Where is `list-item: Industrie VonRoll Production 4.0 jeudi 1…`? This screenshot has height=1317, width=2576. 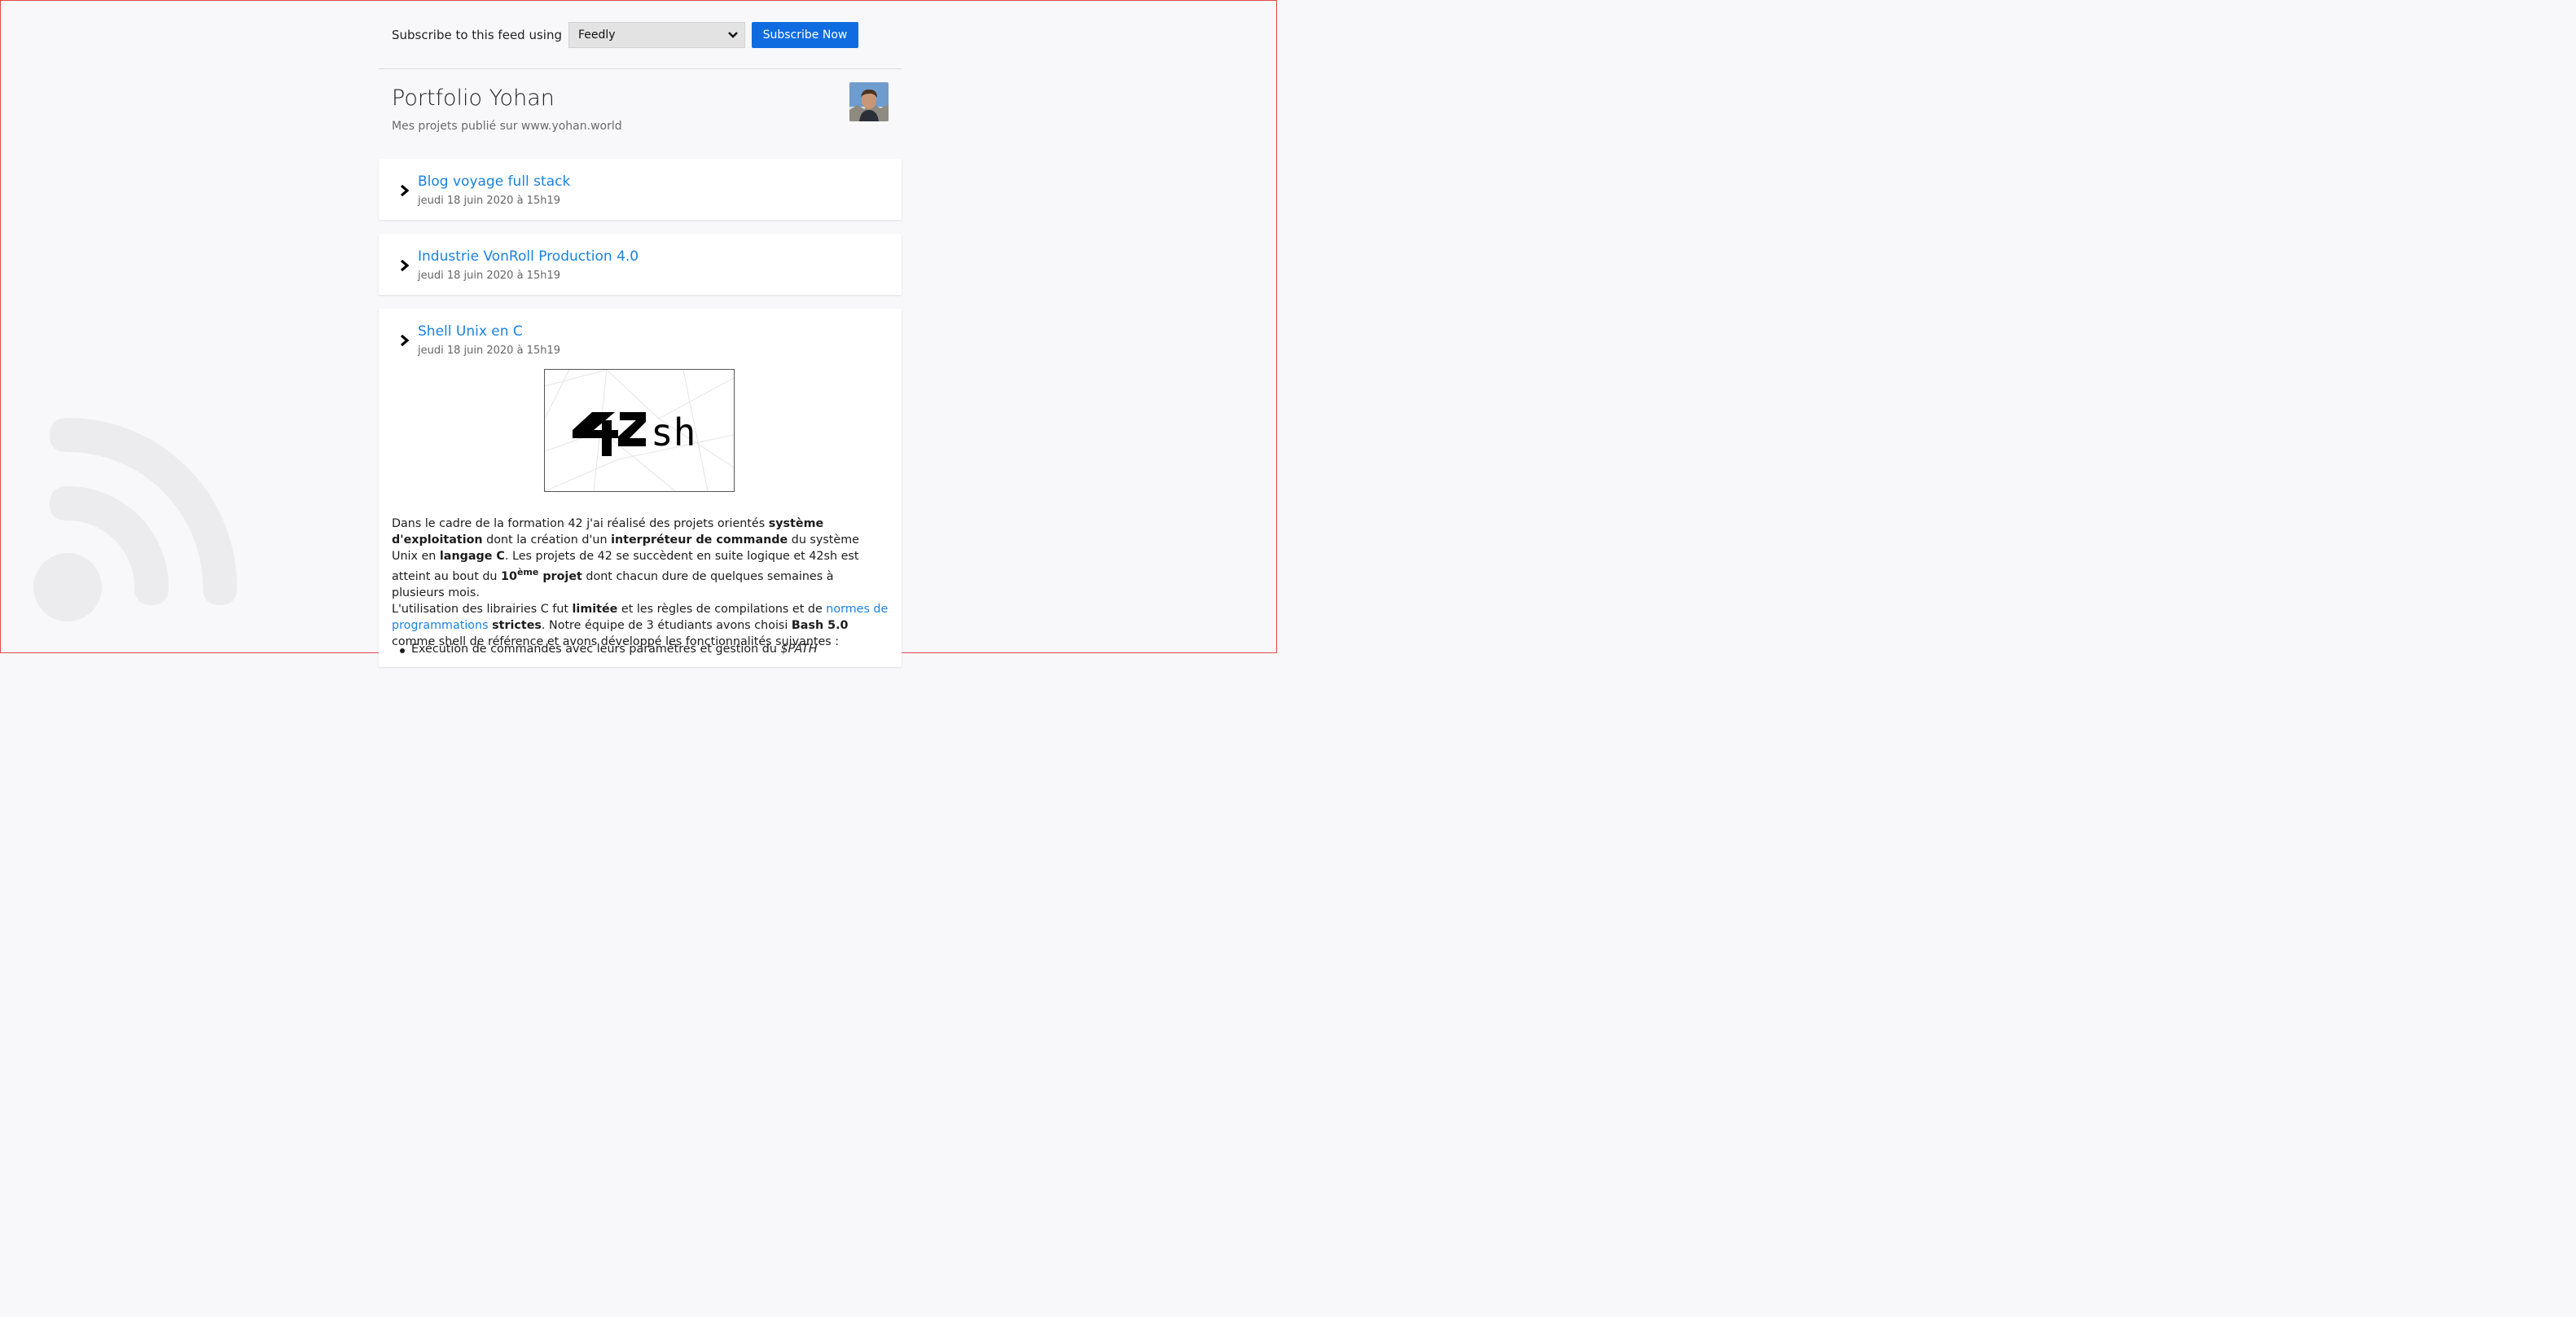
list-item: Industrie VonRoll Production 4.0 jeudi 1… is located at coordinates (640, 264).